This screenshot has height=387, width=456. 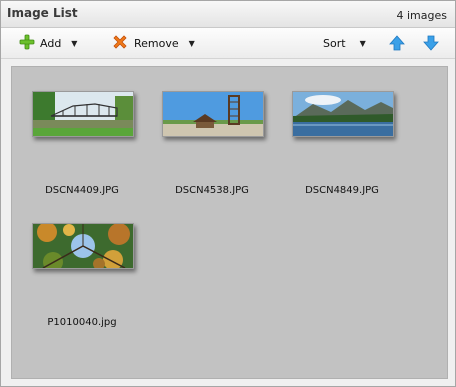 I want to click on remove-dropdown-caret-icon: ▼, so click(x=192, y=43).